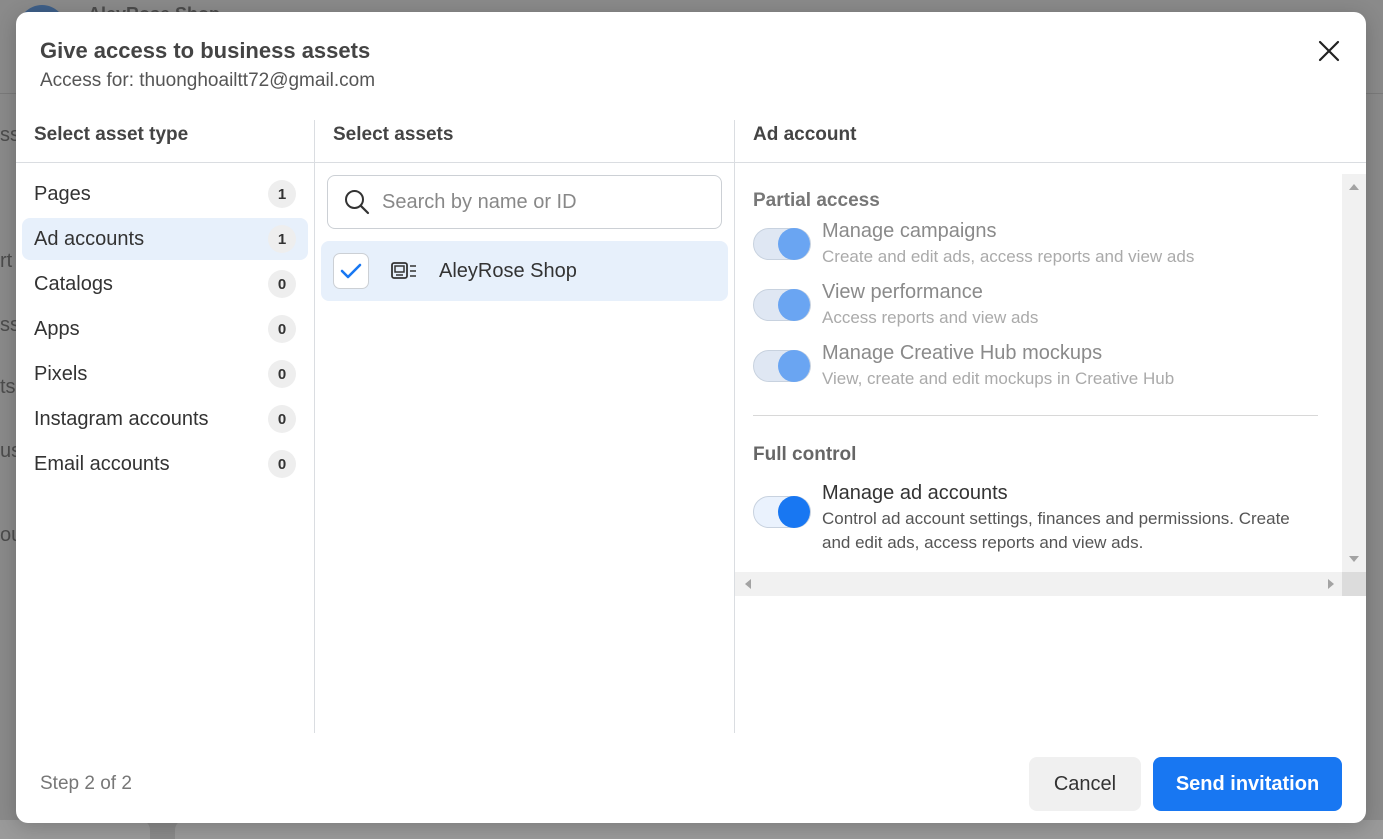  I want to click on background-text: ts, so click(8, 387).